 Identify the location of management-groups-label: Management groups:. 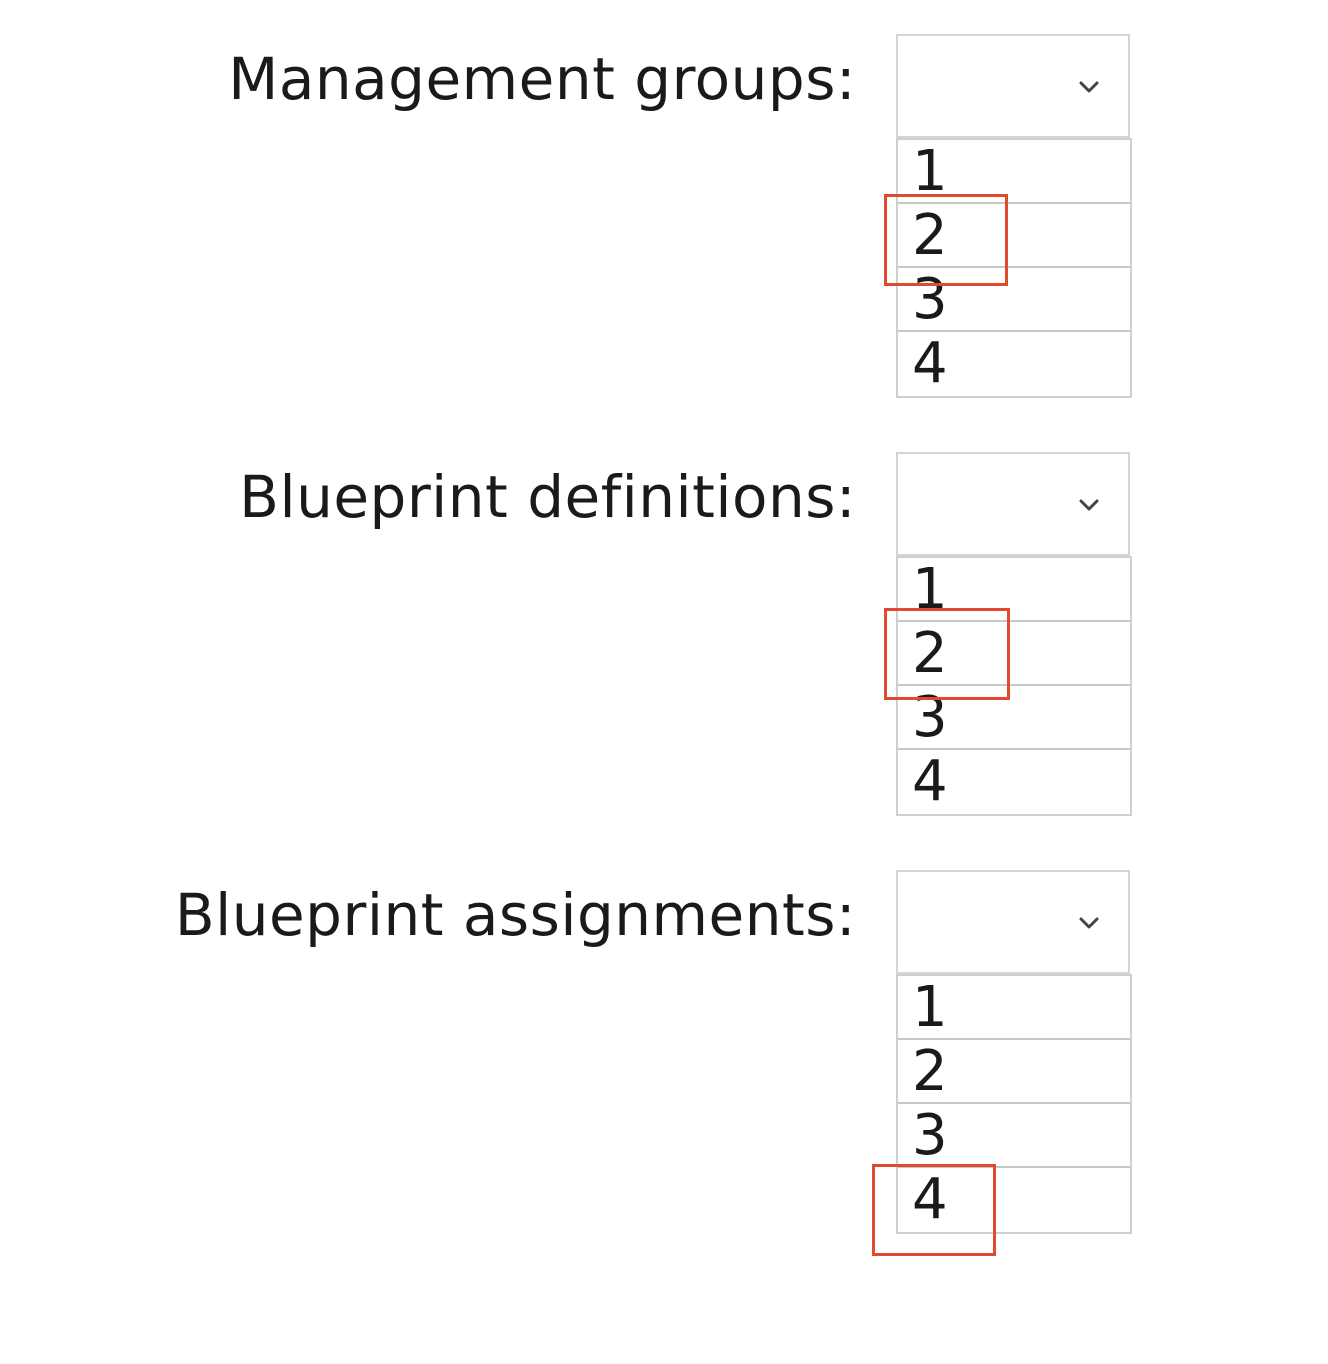
(542, 79).